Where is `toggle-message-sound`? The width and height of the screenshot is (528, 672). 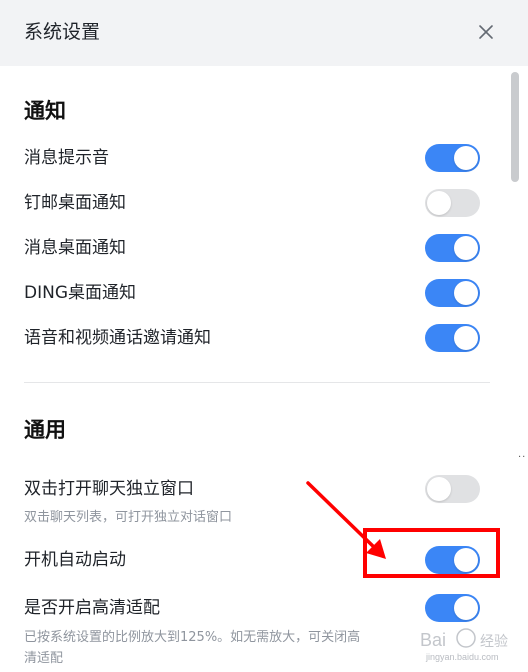
toggle-message-sound is located at coordinates (452, 158).